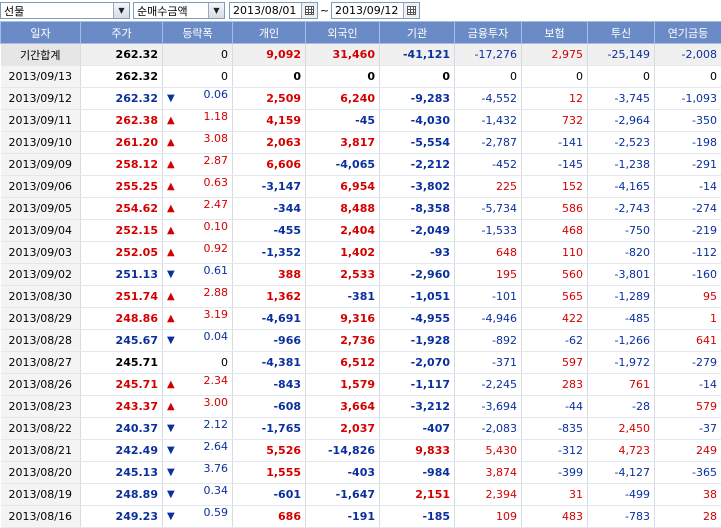 The height and width of the screenshot is (528, 721). I want to click on change-cell: ▼ 0.04, so click(198, 341).